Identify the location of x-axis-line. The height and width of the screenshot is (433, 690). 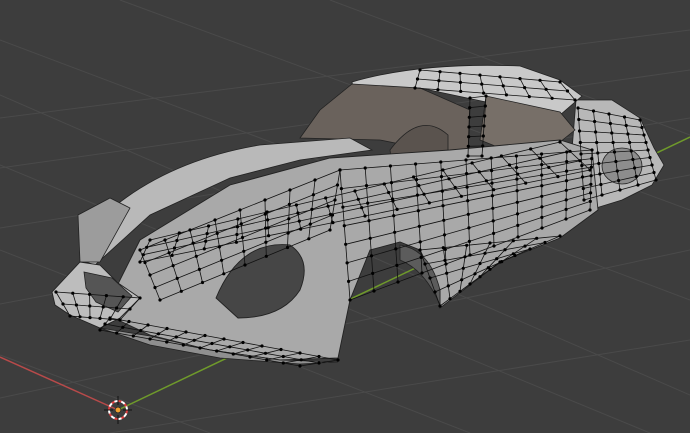
(59, 383).